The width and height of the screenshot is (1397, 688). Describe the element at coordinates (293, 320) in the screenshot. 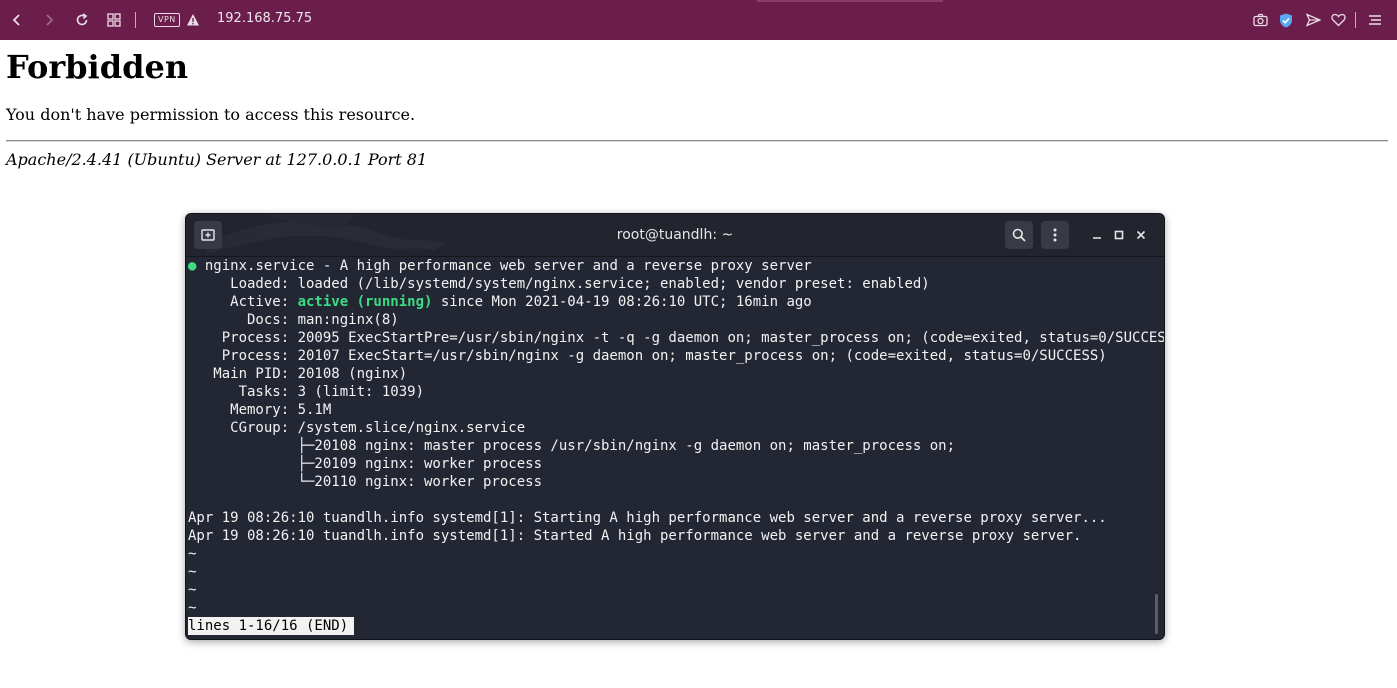

I see `terminal-line: Docs: man:nginx(8)` at that location.